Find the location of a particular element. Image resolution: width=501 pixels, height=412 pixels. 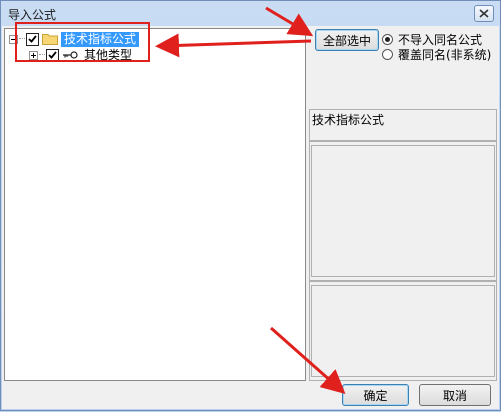

root-checkbox is located at coordinates (32, 39).